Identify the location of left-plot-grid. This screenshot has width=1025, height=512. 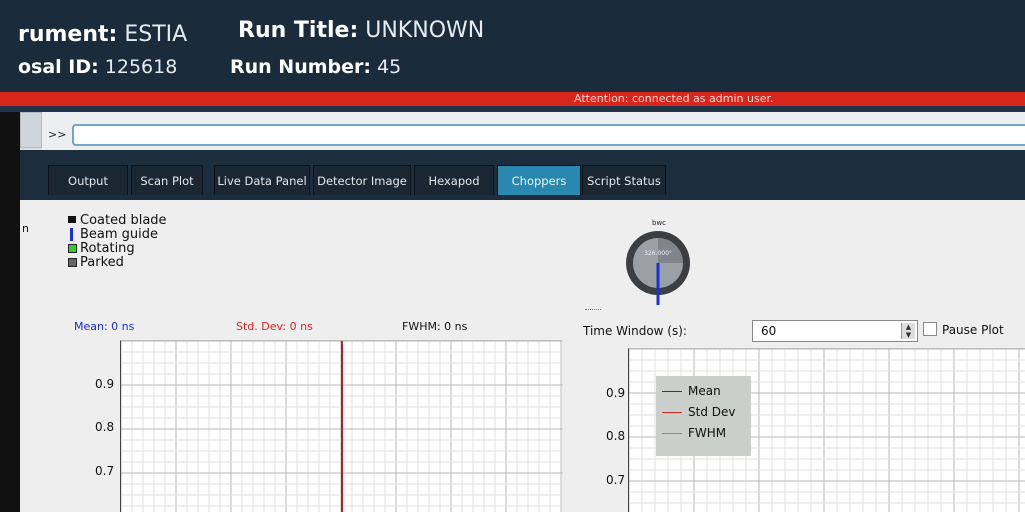
(342, 426).